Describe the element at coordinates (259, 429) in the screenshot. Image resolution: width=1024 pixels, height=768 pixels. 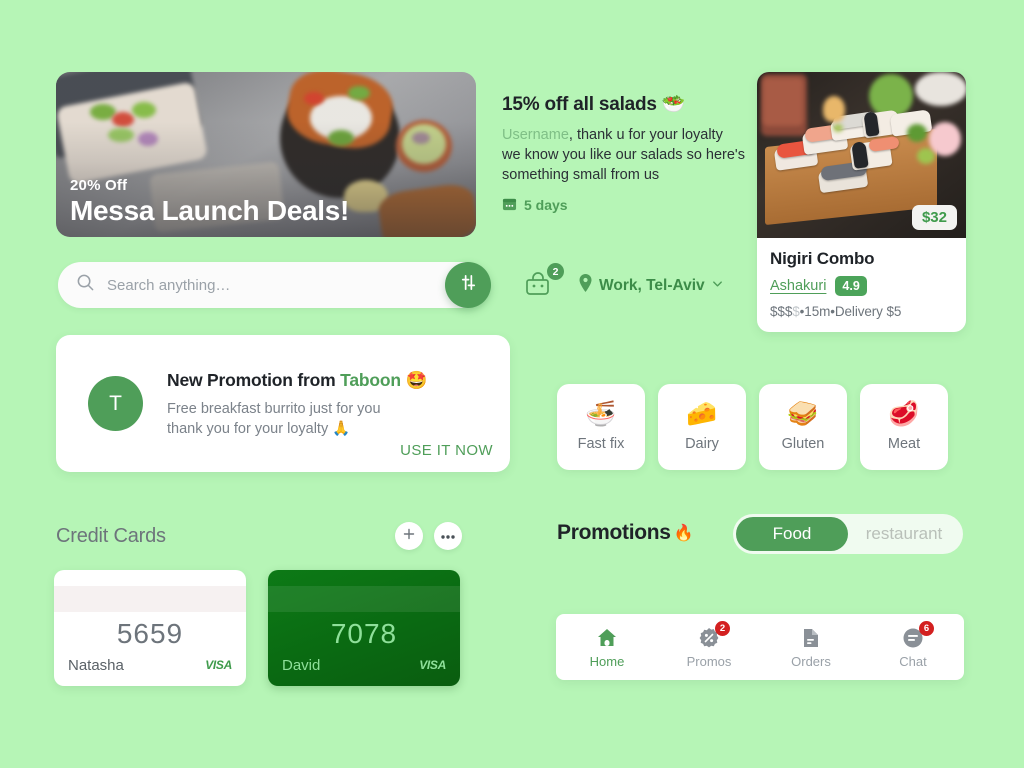
I see `promotion-sub-line2: thank you for your loyalty 🙏` at that location.